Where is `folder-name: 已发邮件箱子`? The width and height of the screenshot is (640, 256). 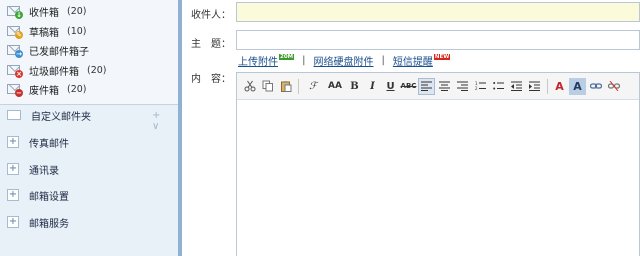 folder-name: 已发邮件箱子 is located at coordinates (59, 52).